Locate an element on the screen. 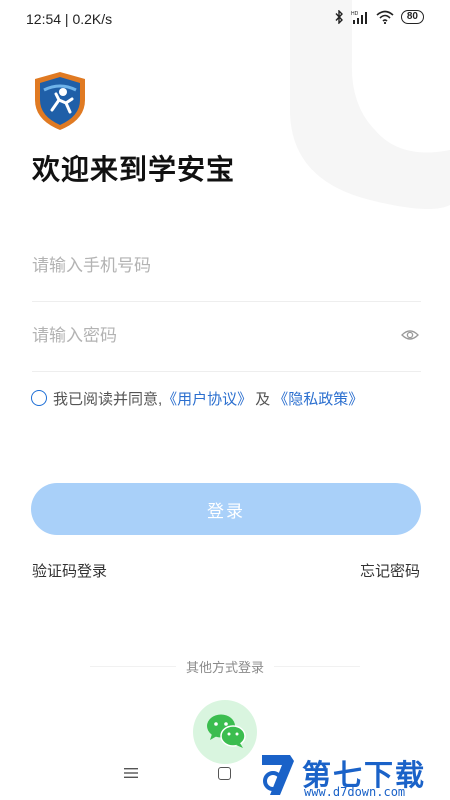  wifi-icon is located at coordinates (385, 17).